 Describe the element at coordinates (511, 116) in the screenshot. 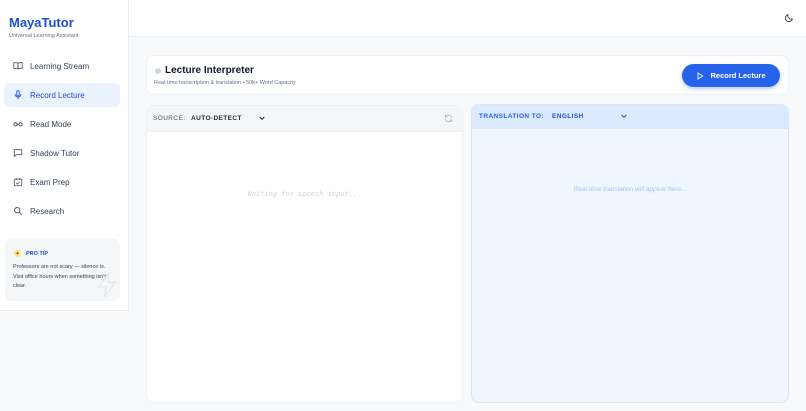

I see `translation-label: TRANSLATION TO:` at that location.